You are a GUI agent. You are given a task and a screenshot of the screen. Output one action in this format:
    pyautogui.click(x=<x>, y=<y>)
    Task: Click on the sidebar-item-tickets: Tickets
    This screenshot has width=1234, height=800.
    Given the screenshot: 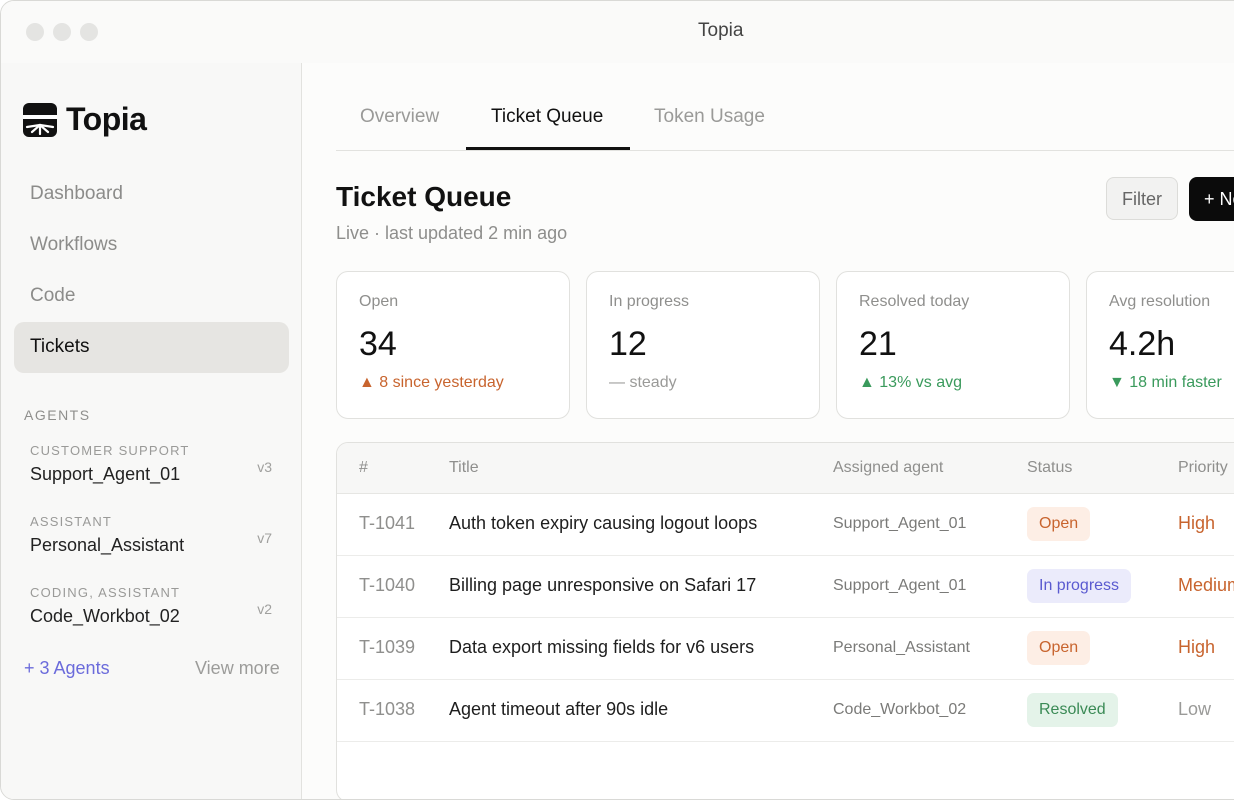 What is the action you would take?
    pyautogui.click(x=151, y=347)
    